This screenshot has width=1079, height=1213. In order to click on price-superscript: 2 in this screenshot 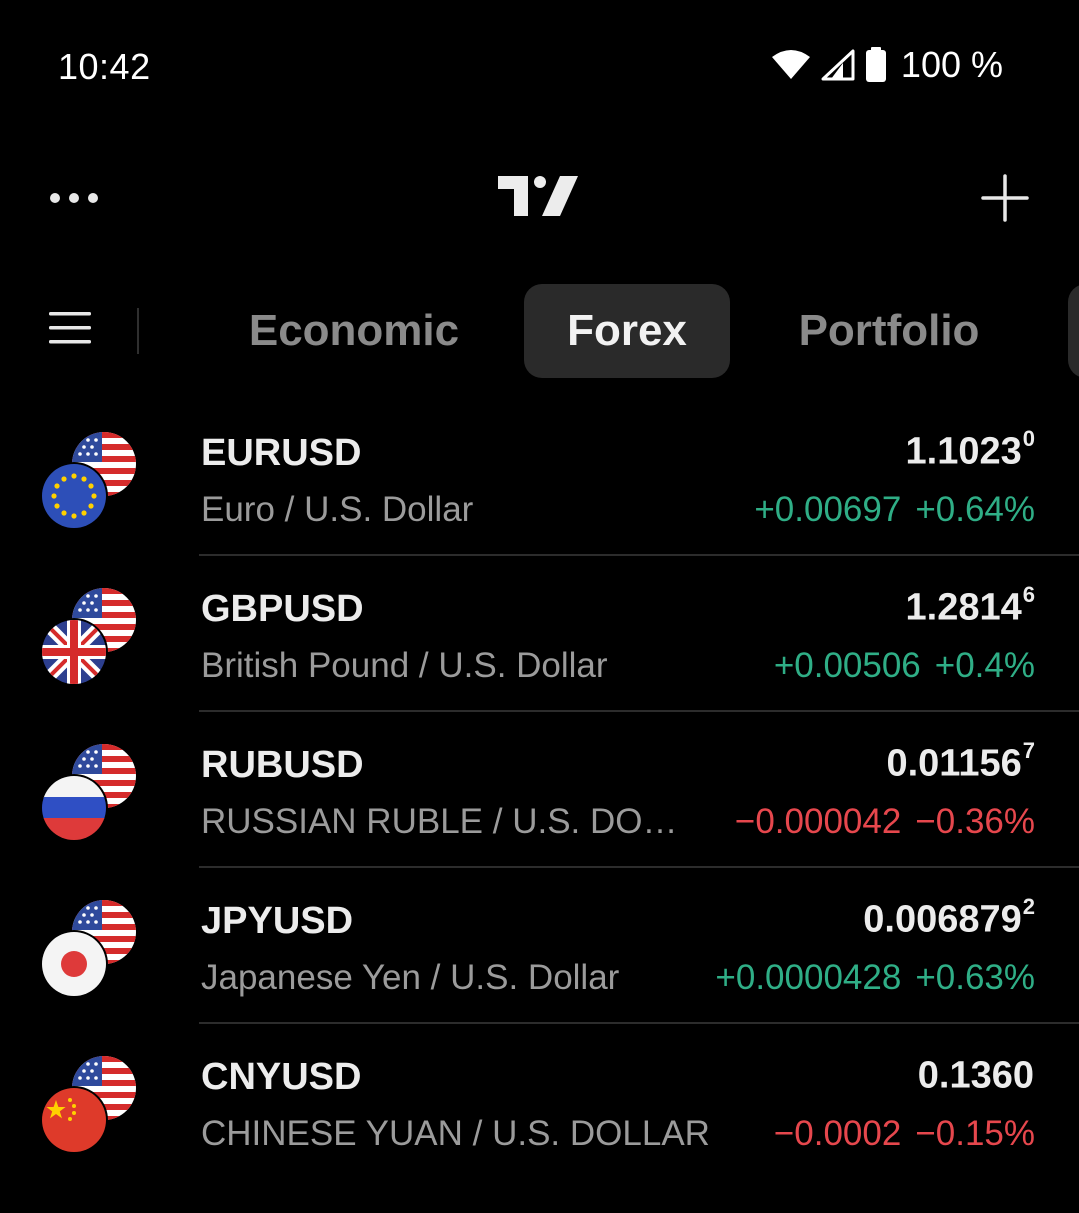, I will do `click(1028, 906)`.